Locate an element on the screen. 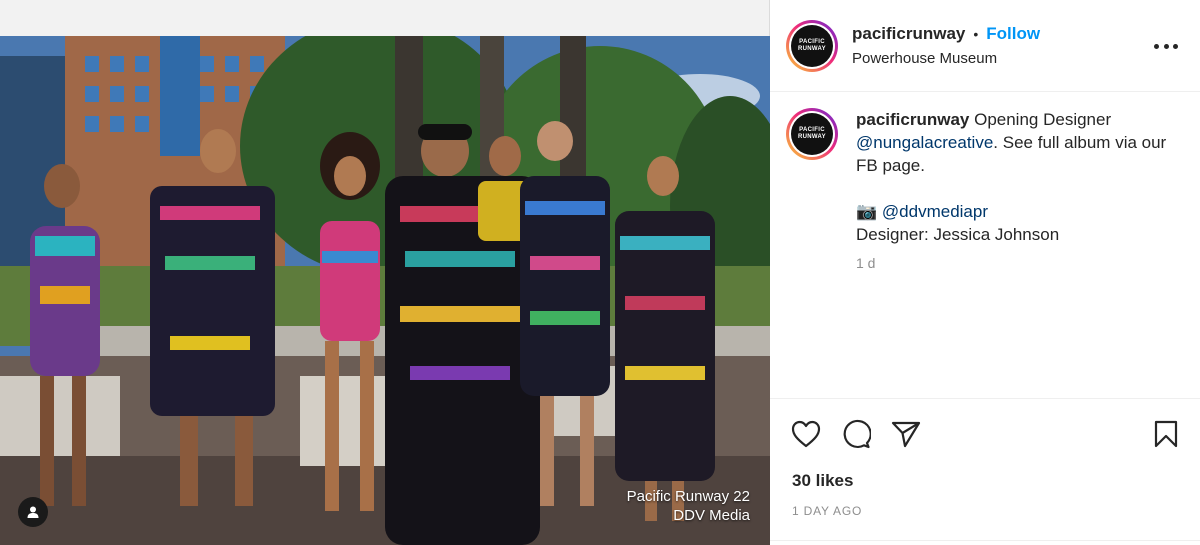 This screenshot has height=545, width=1200. avatar: PACIFIC RUNWAY is located at coordinates (812, 45).